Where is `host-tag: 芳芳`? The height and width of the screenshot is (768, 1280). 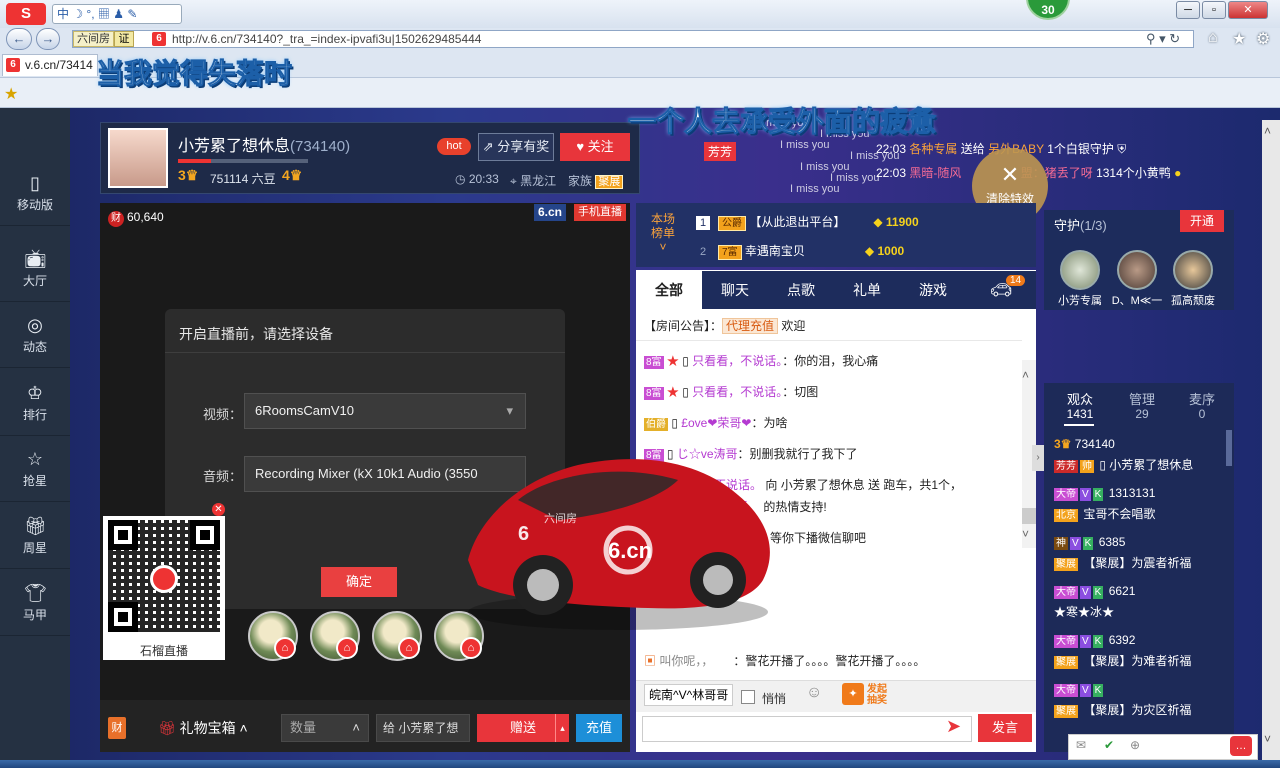 host-tag: 芳芳 is located at coordinates (720, 151).